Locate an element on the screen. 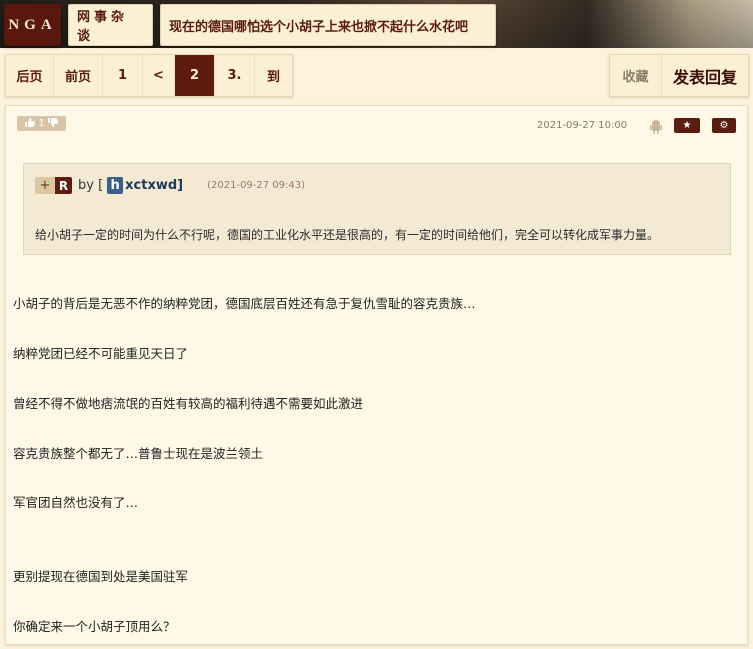 The image size is (753, 649). topic-actions: 收藏 发表回复 is located at coordinates (679, 75).